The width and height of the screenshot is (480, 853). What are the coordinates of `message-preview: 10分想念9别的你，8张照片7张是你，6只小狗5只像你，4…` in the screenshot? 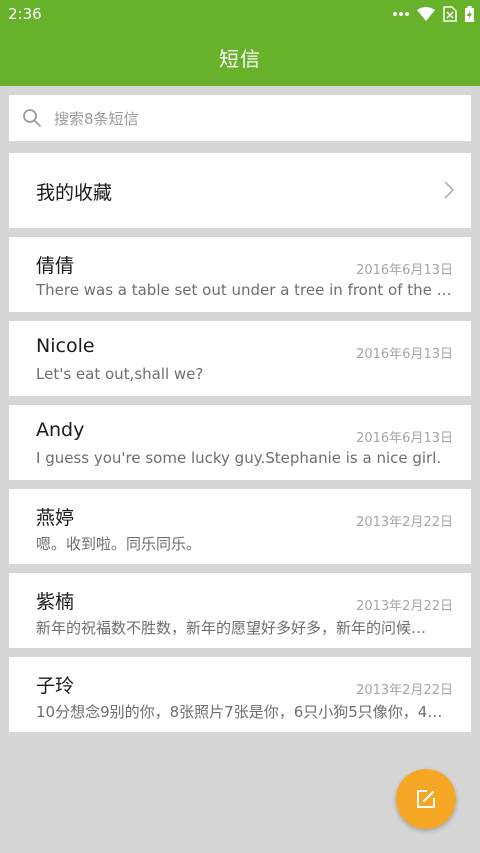 It's located at (239, 712).